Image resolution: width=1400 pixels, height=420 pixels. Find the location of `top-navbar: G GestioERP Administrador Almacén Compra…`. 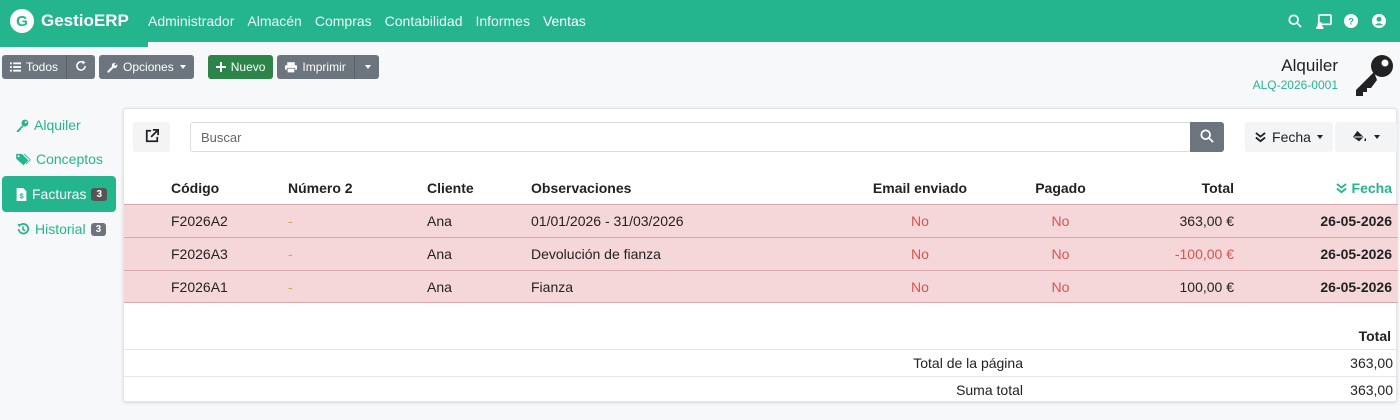

top-navbar: G GestioERP Administrador Almacén Compra… is located at coordinates (700, 23).